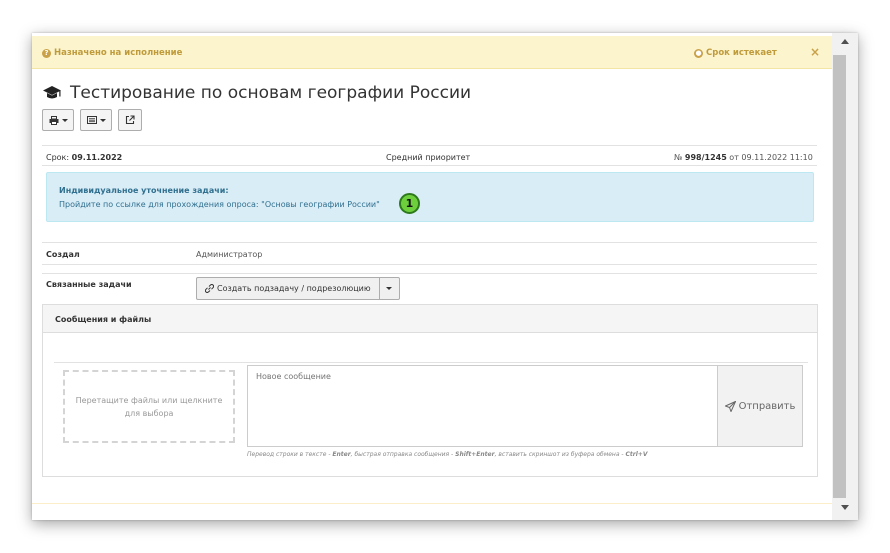 This screenshot has height=553, width=890. What do you see at coordinates (475, 454) in the screenshot?
I see `hint-key-shift-enter: Shift+Enter` at bounding box center [475, 454].